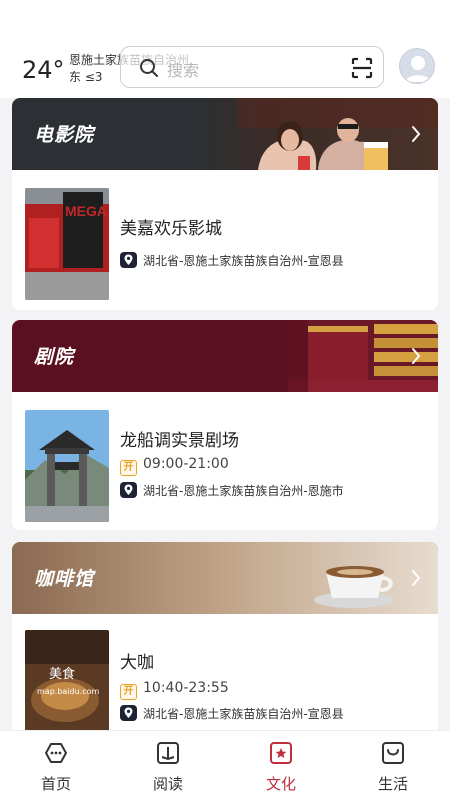  Describe the element at coordinates (56, 768) in the screenshot. I see `tab-home: 首页` at that location.